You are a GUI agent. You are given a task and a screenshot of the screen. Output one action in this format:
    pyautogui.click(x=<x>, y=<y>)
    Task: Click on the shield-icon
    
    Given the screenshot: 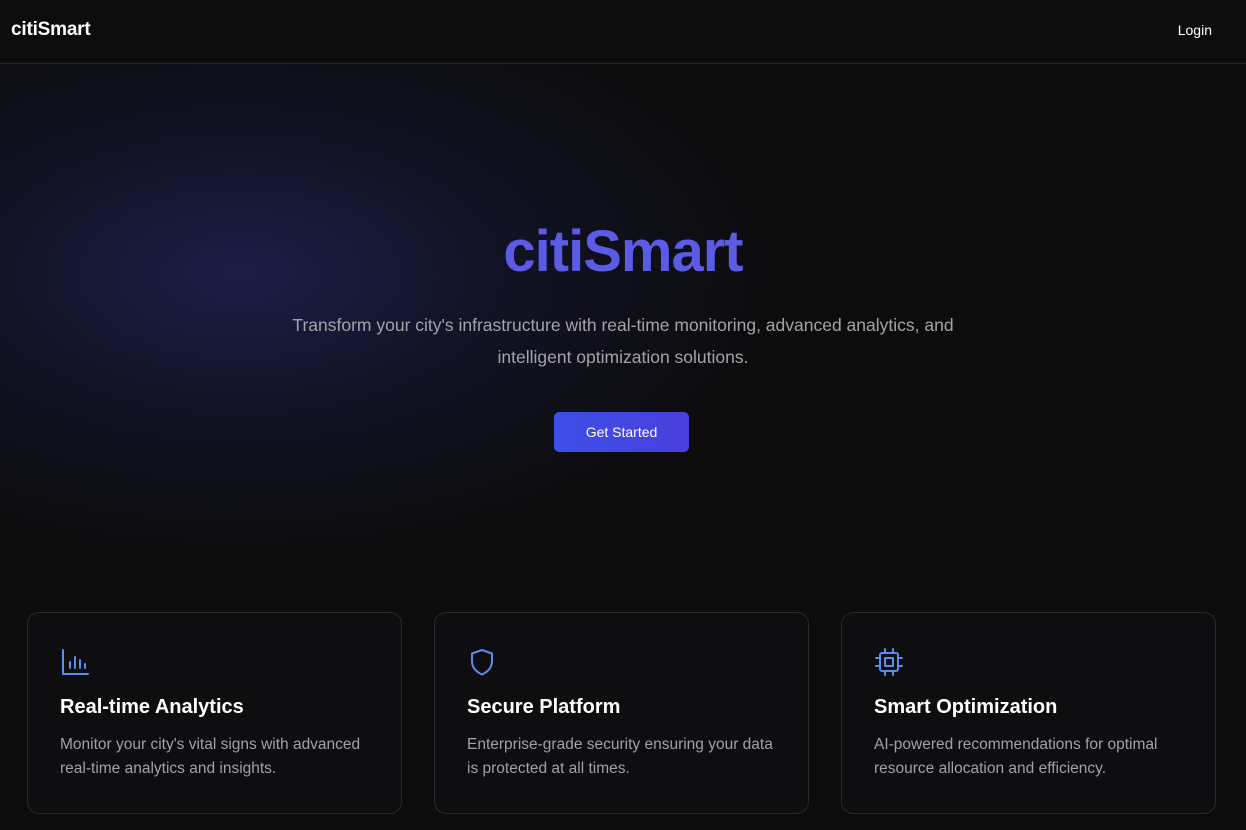 What is the action you would take?
    pyautogui.click(x=482, y=662)
    